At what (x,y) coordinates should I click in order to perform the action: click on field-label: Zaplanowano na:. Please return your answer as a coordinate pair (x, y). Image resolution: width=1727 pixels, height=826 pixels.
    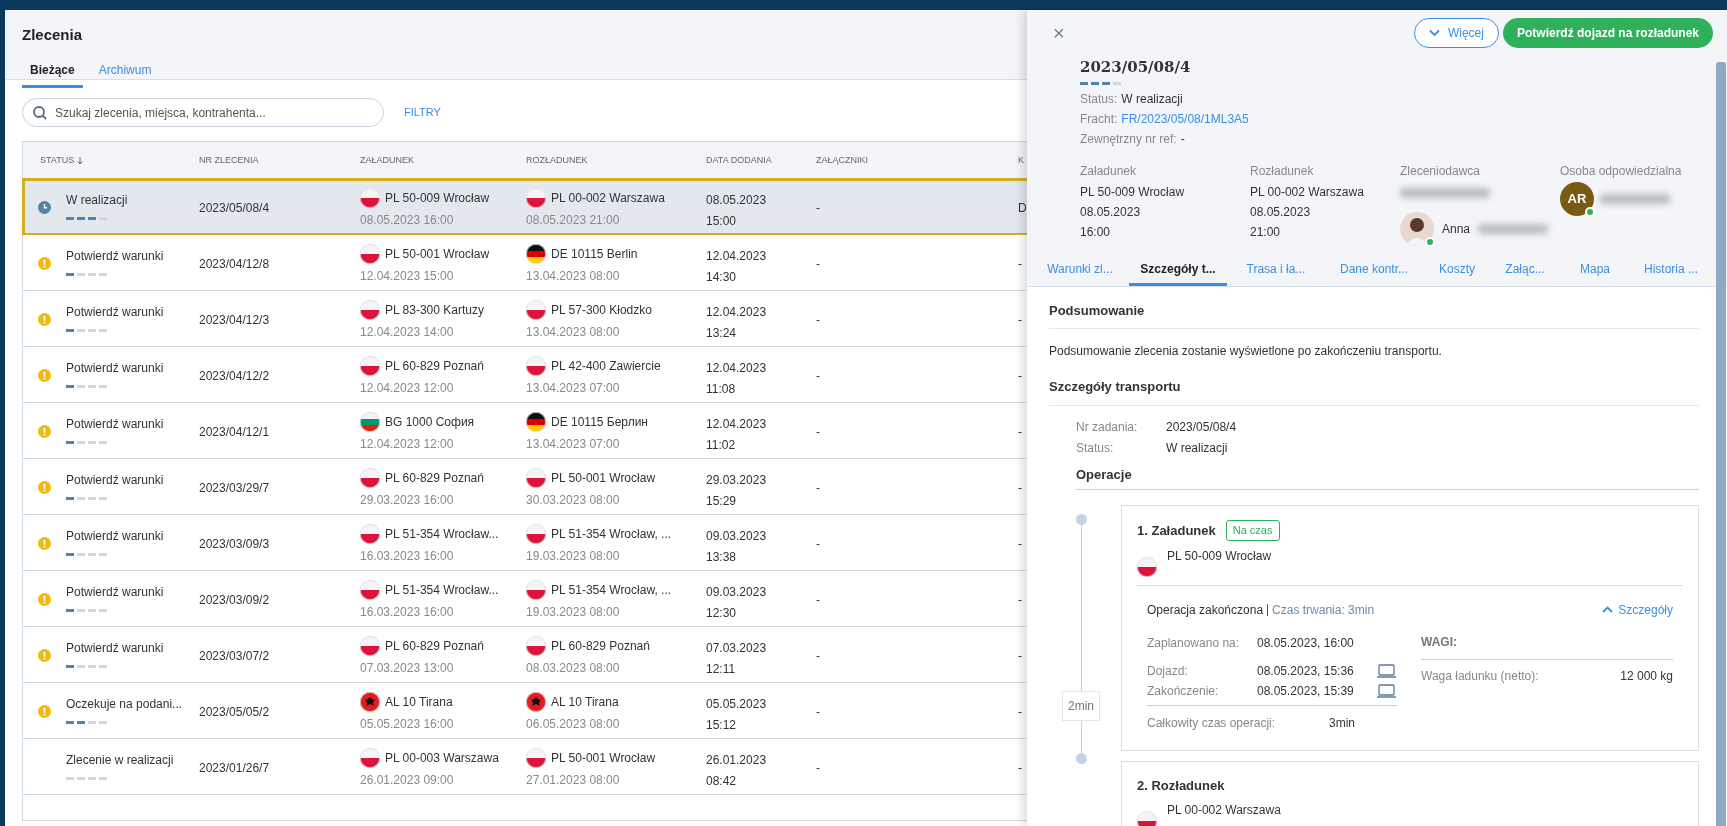
    Looking at the image, I should click on (1194, 643).